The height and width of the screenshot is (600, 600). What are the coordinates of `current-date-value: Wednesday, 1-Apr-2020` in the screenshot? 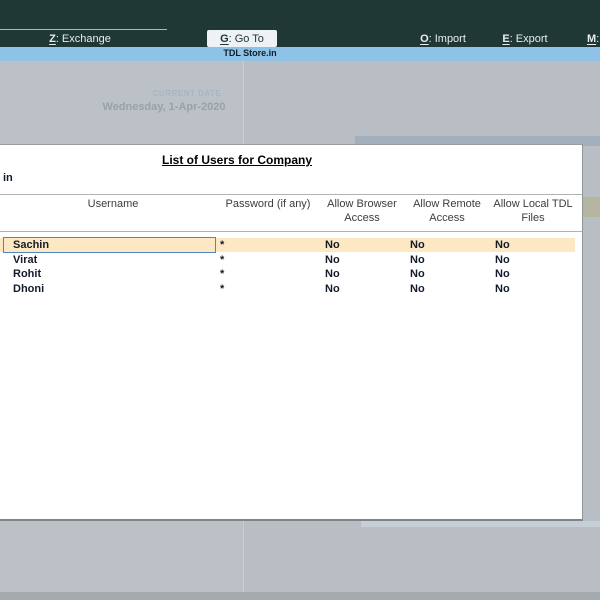 It's located at (164, 107).